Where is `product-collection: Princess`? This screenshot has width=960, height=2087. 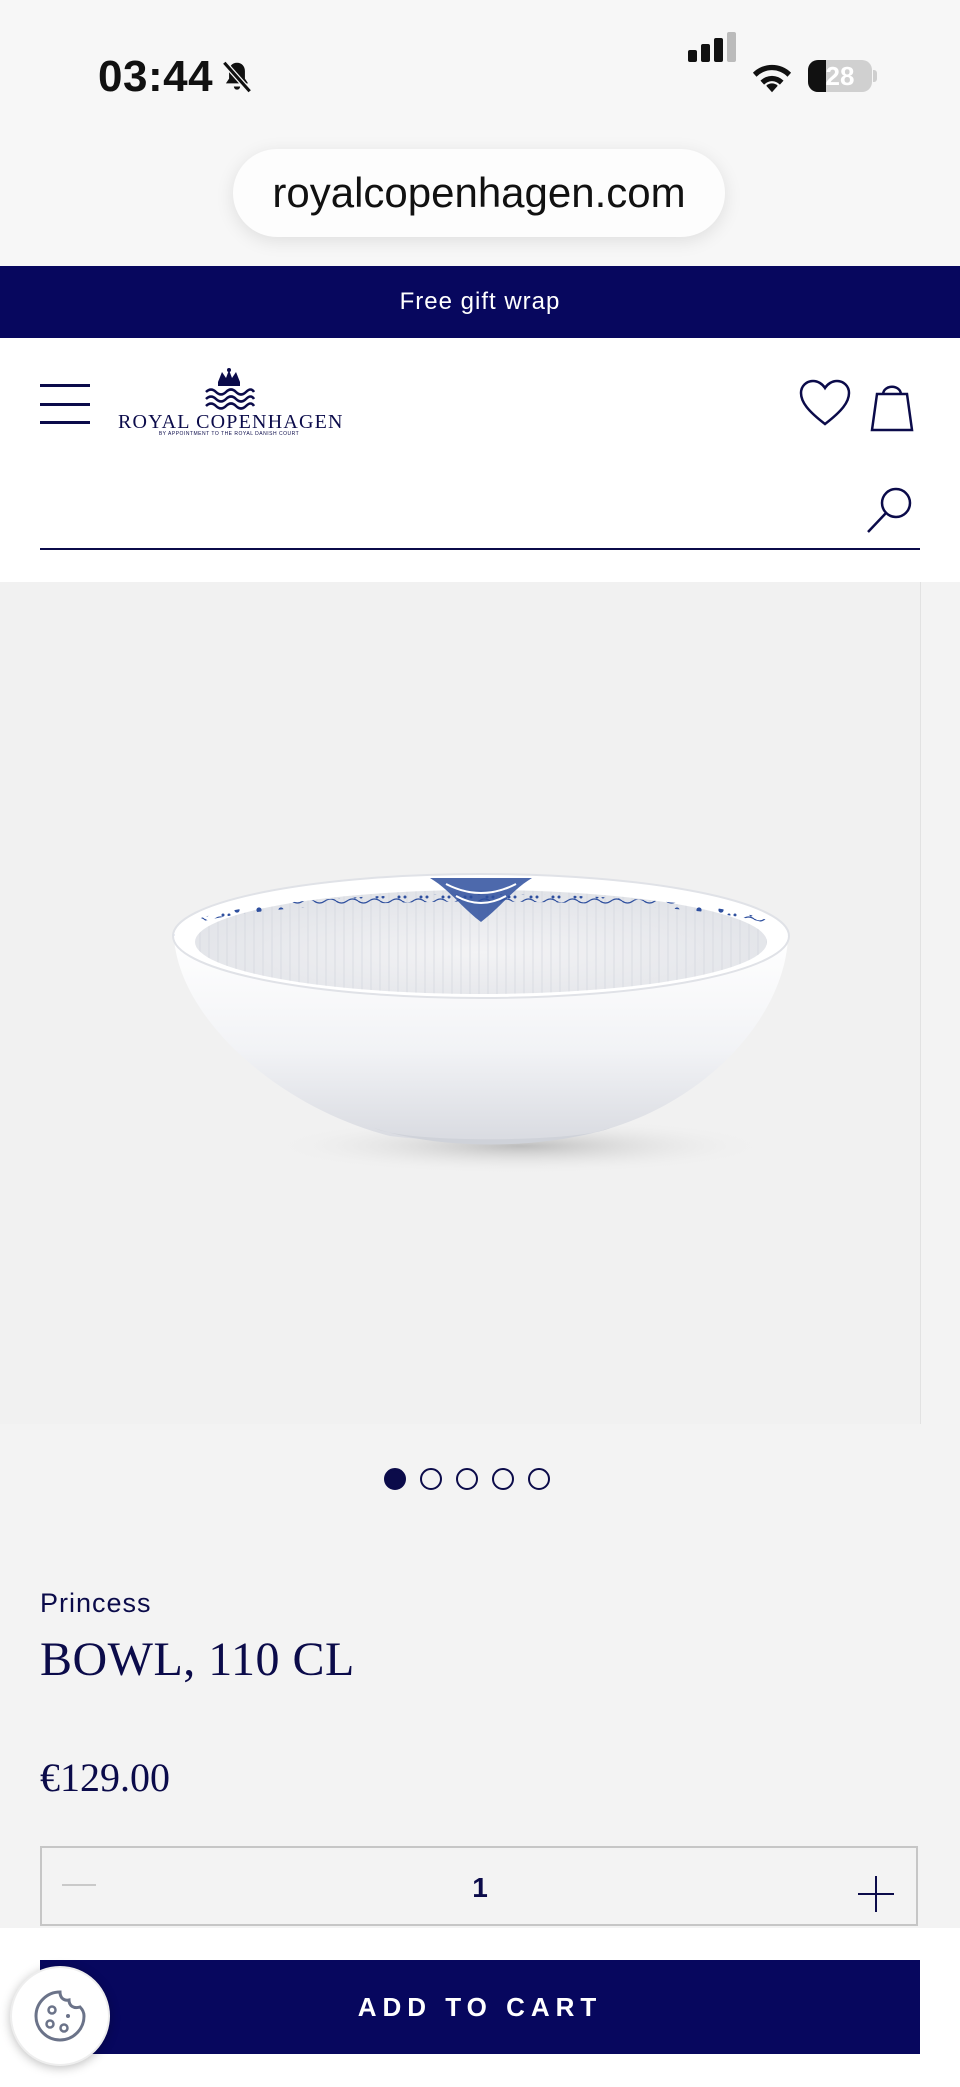
product-collection: Princess is located at coordinates (96, 1603).